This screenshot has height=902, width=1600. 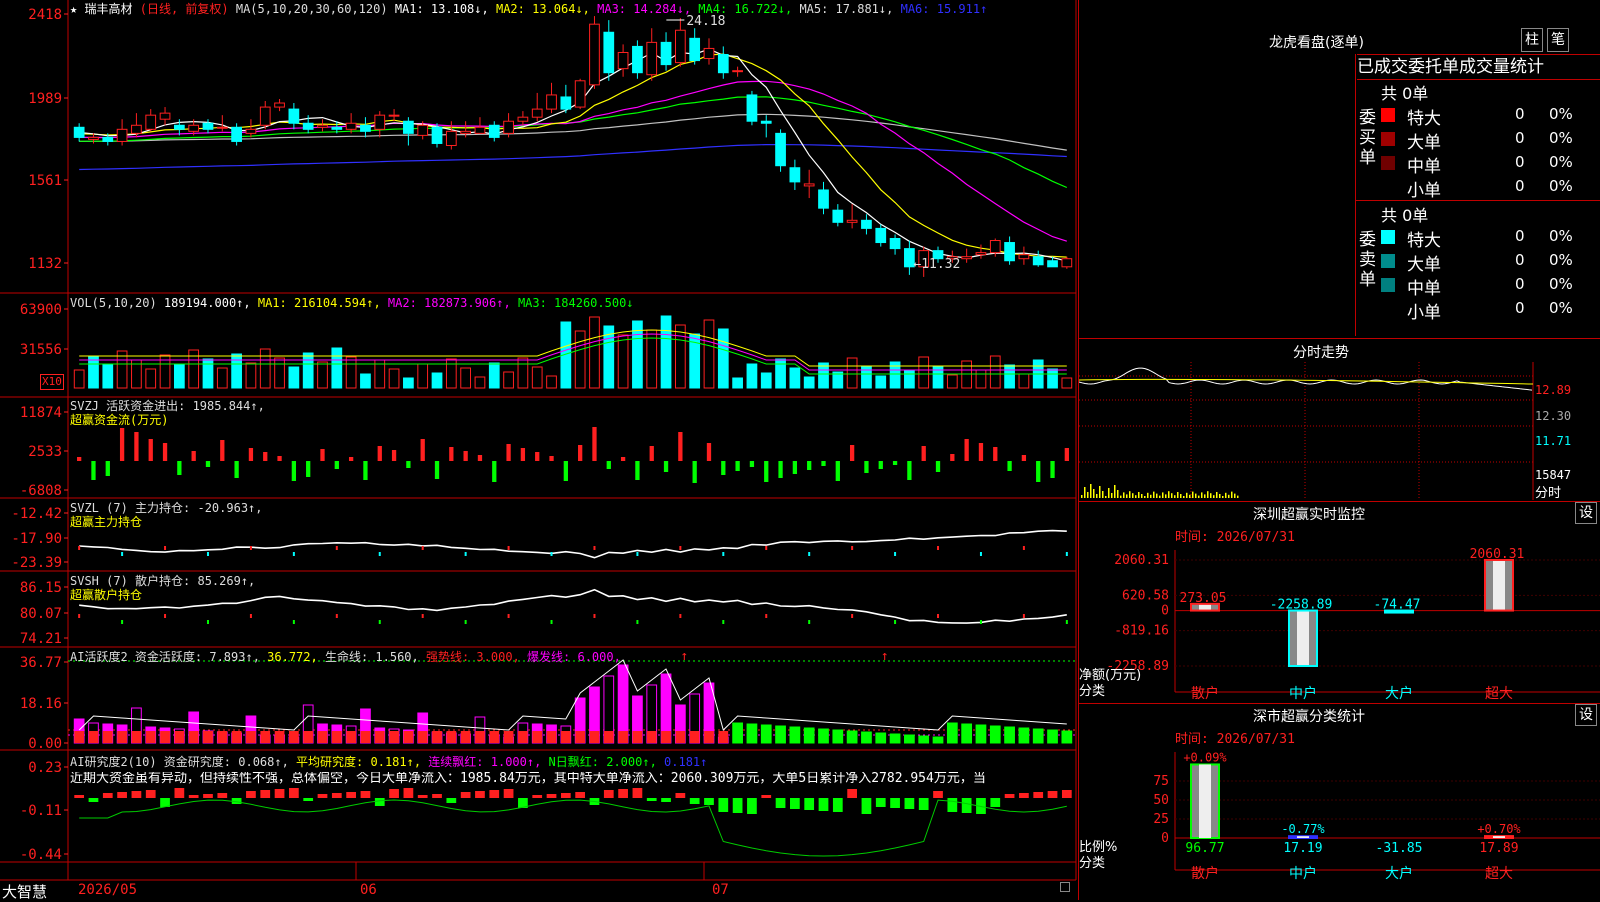 What do you see at coordinates (573, 822) in the screenshot?
I see `ai-research-panel` at bounding box center [573, 822].